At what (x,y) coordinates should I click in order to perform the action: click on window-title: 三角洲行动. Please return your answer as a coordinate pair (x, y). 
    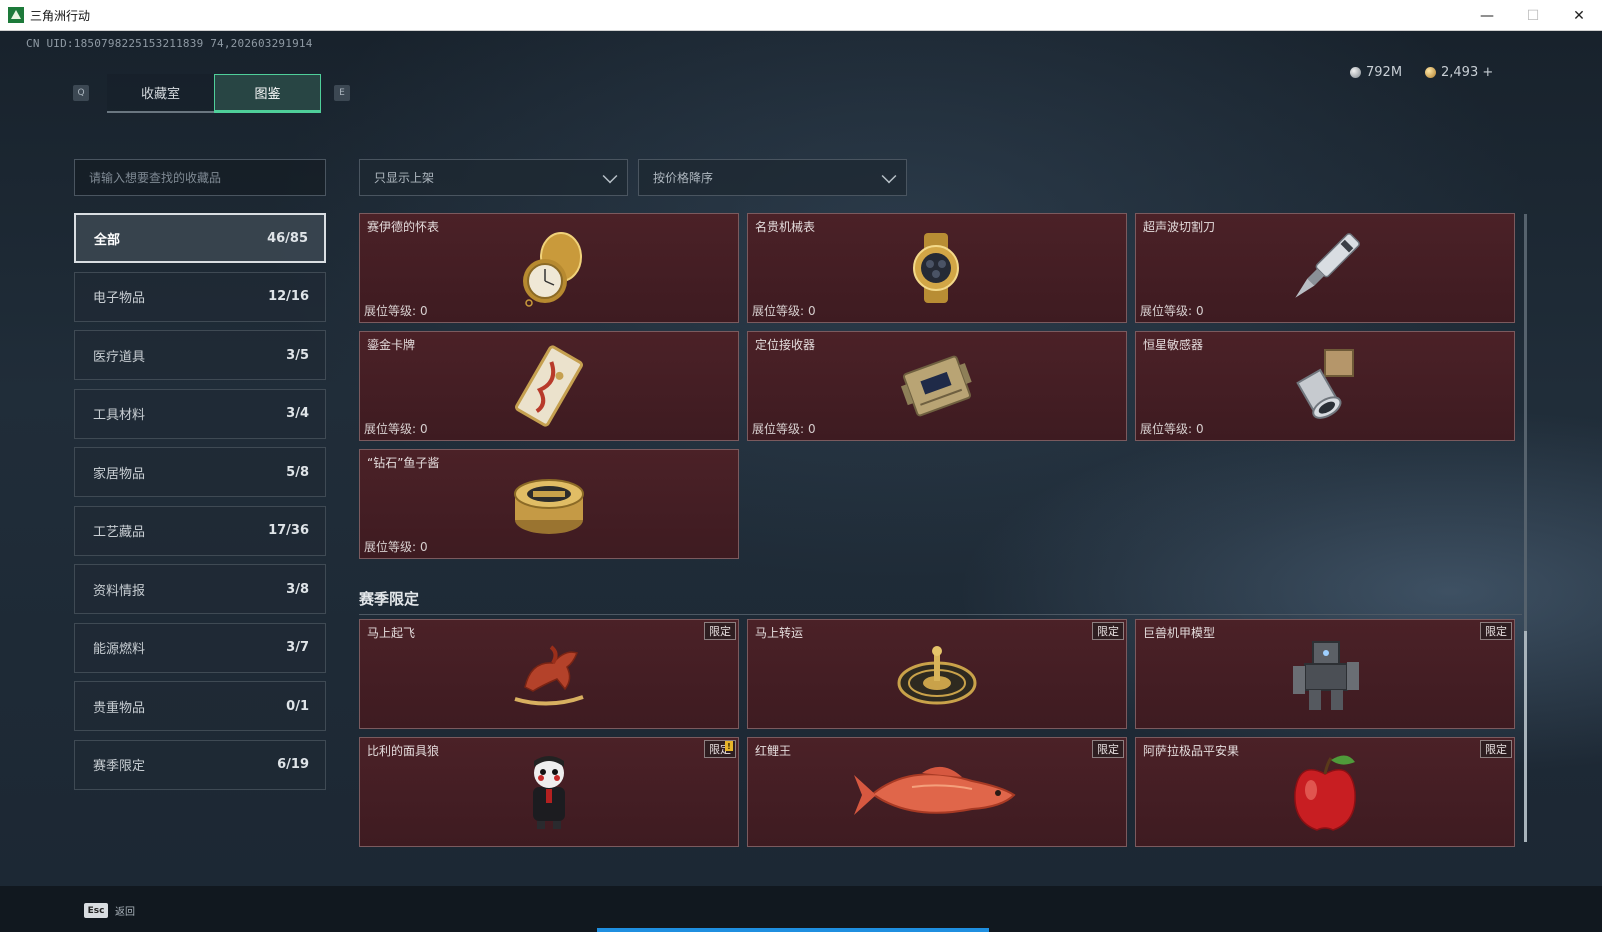
    Looking at the image, I should click on (60, 15).